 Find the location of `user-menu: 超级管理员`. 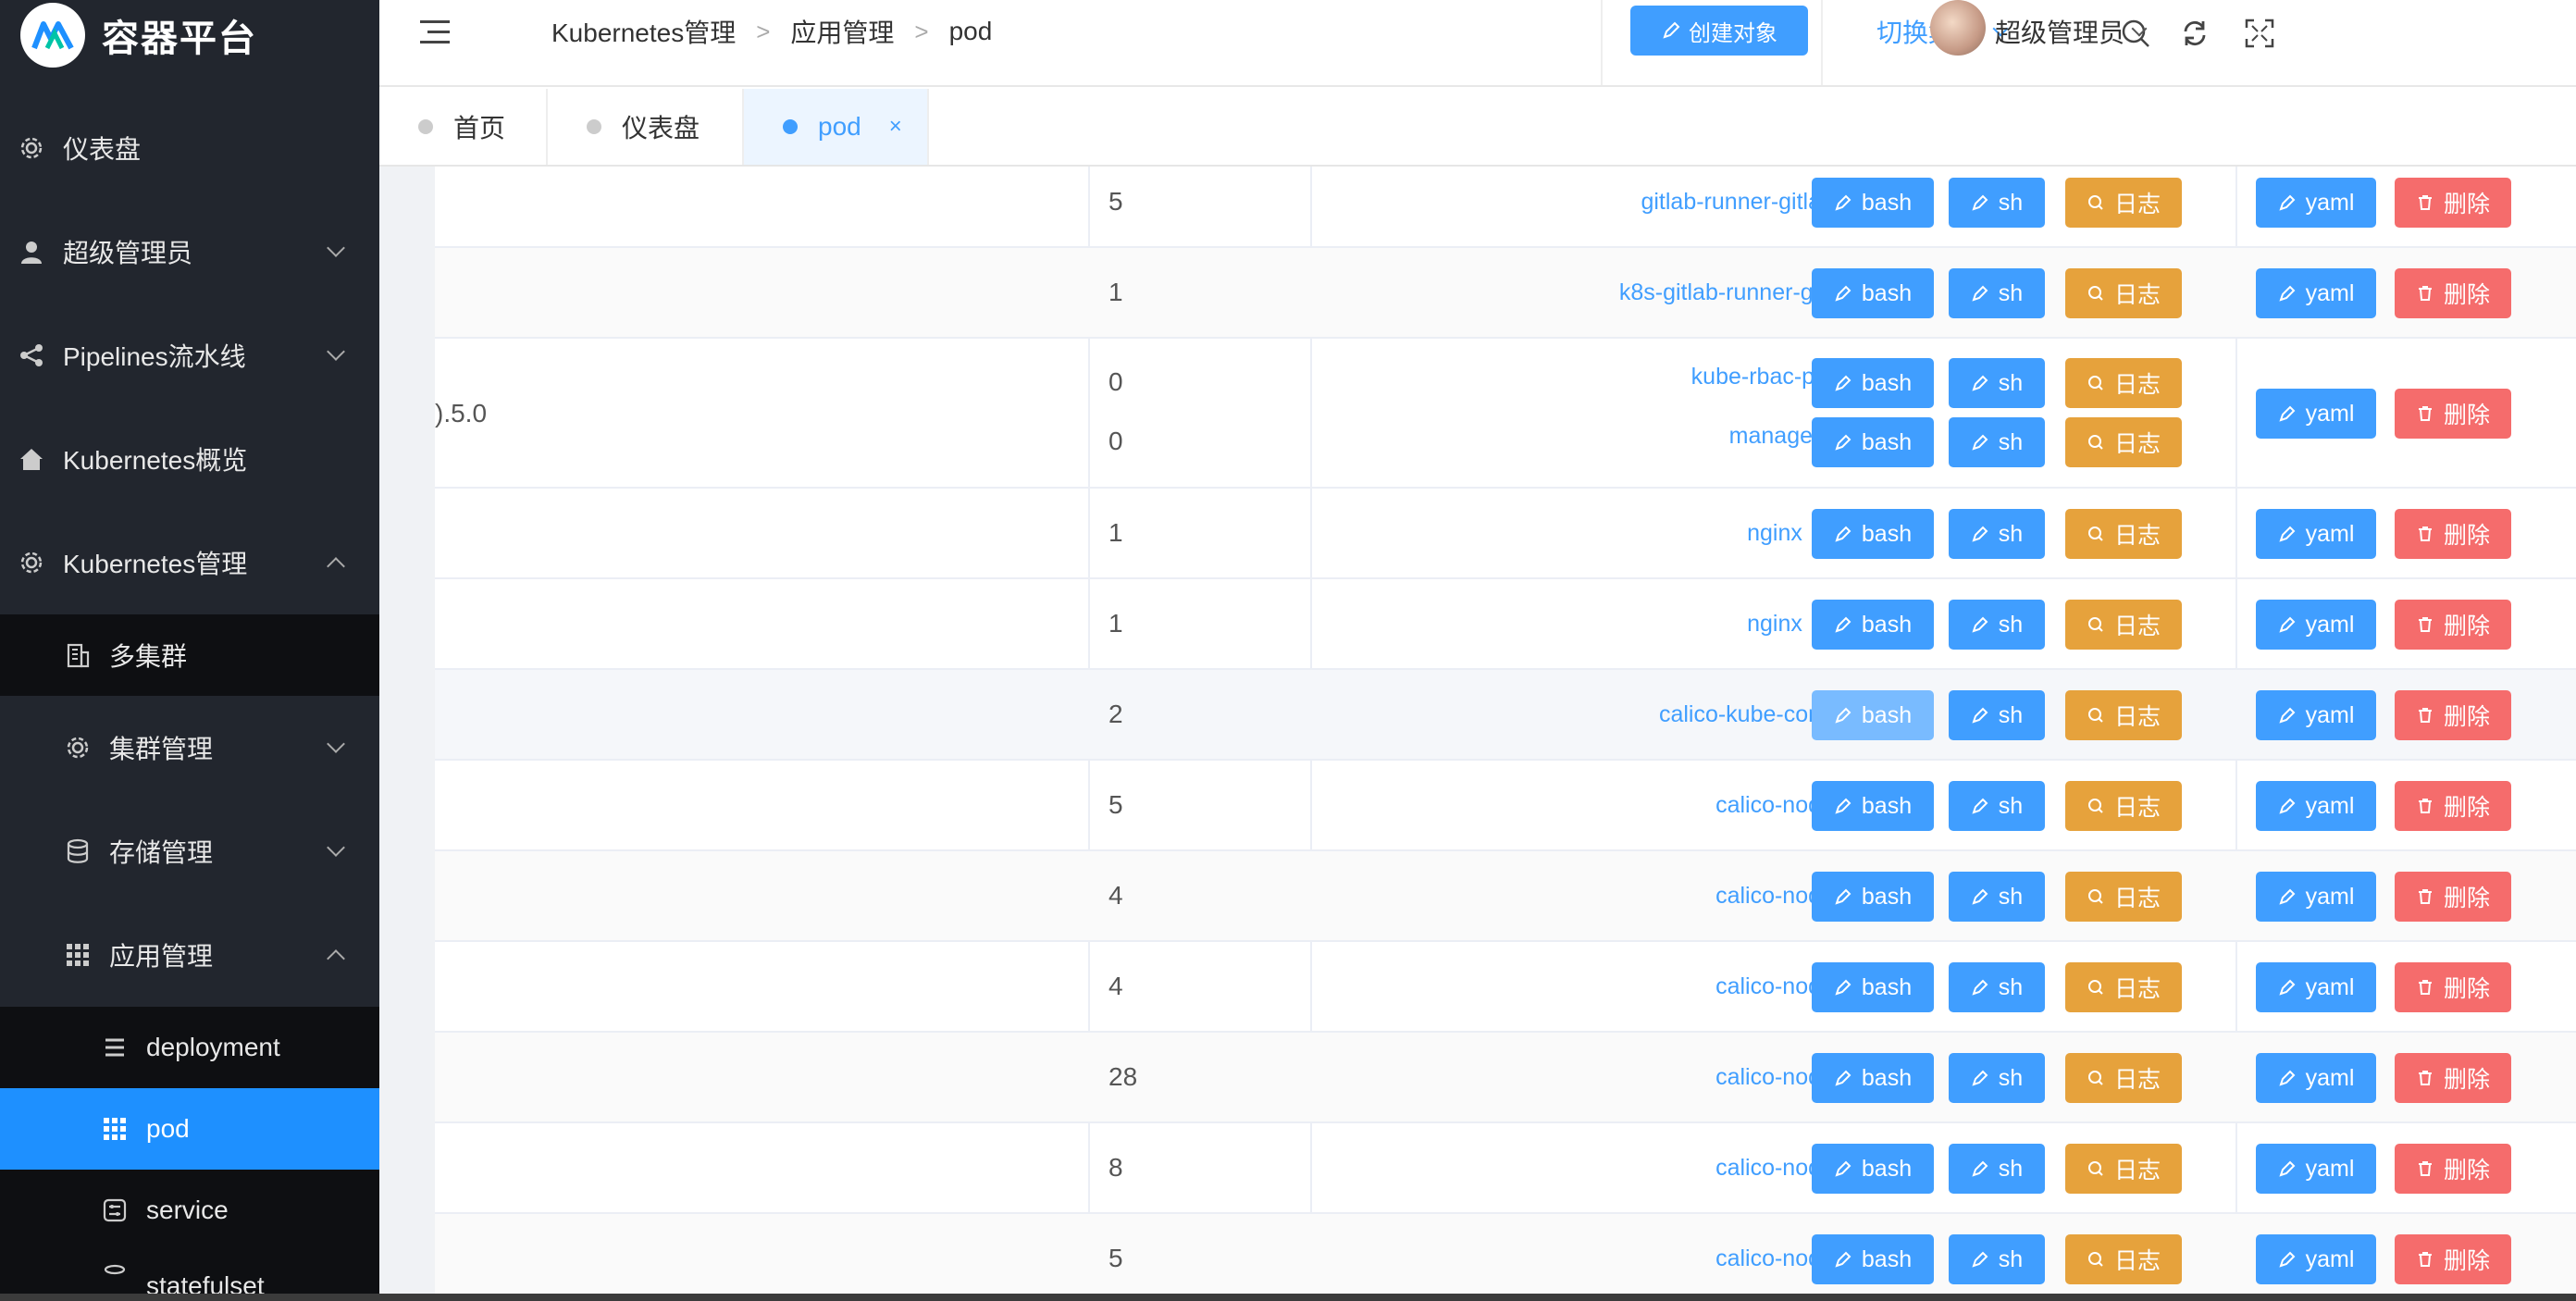

user-menu: 超级管理员 is located at coordinates (2072, 31).